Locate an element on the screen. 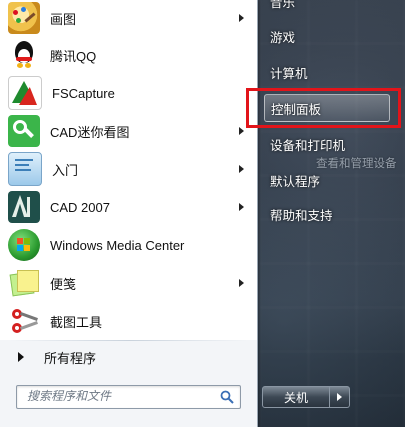 The width and height of the screenshot is (405, 427). fscapture-icon is located at coordinates (25, 93).